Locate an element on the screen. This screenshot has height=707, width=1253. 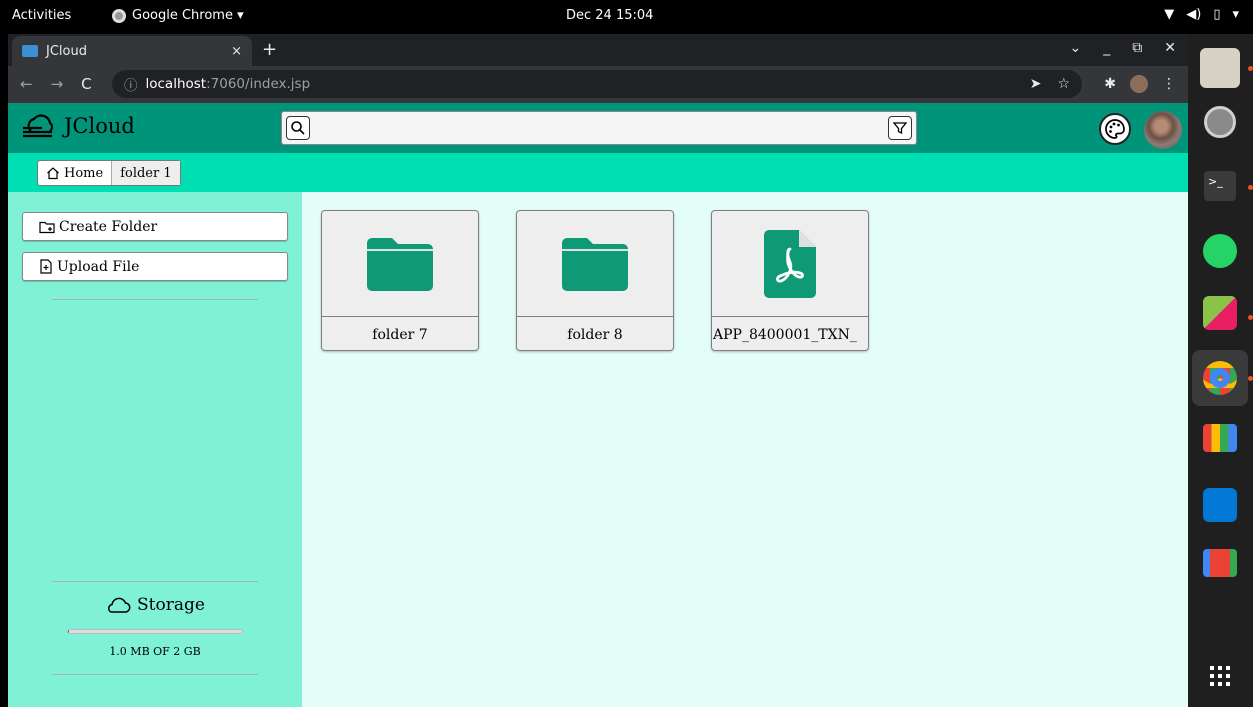
cloud-icon is located at coordinates (119, 605).